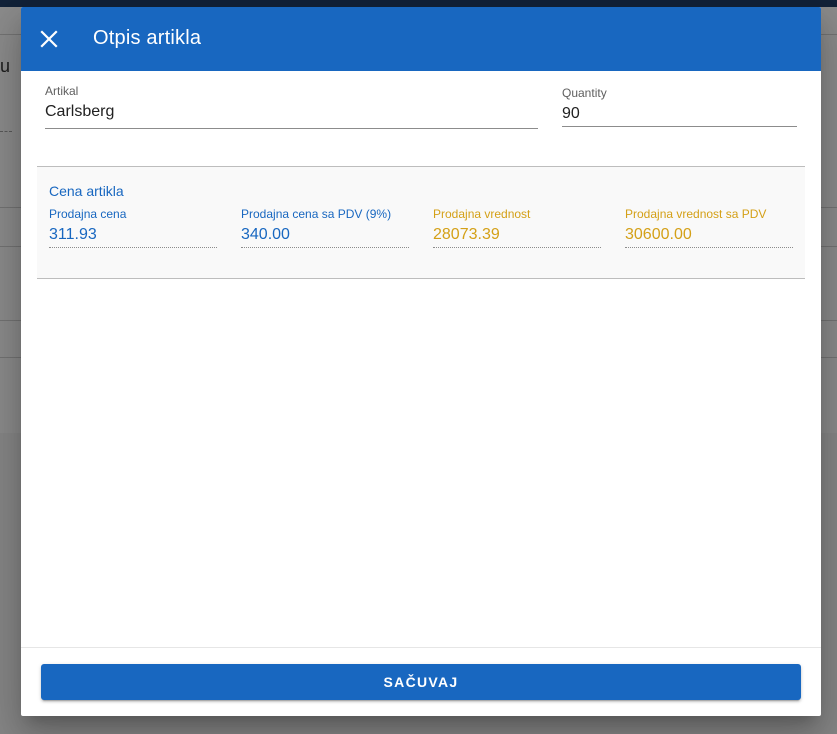 This screenshot has height=734, width=837. What do you see at coordinates (316, 214) in the screenshot?
I see `selling-price-vat-label: Prodajna cena sa PDV (9%)` at bounding box center [316, 214].